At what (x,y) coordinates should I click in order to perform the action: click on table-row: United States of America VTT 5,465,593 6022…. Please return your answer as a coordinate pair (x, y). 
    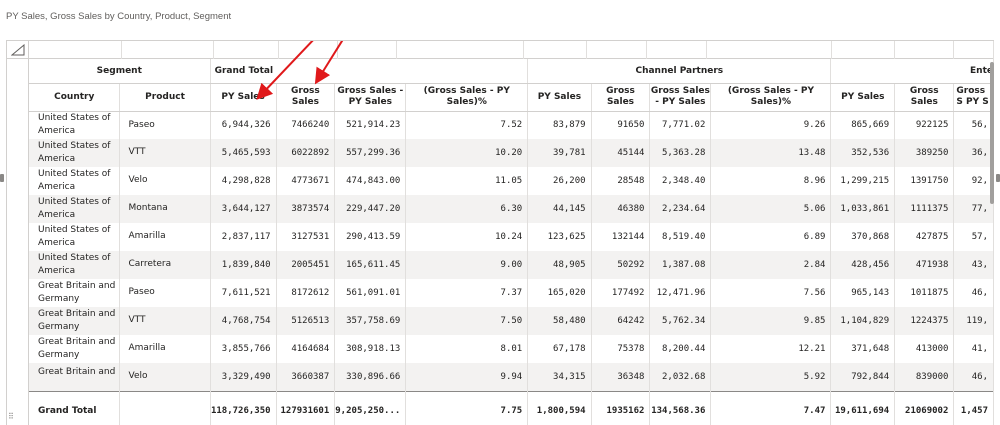
    Looking at the image, I should click on (511, 153).